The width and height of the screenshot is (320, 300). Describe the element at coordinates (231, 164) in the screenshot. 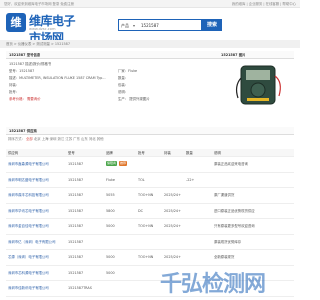

I see `note-cell: 原装正品欢迎来电咨询` at that location.